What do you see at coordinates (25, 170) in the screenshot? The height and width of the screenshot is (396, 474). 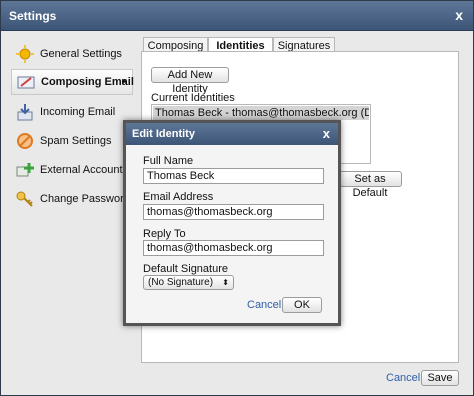 I see `add-account-icon` at bounding box center [25, 170].